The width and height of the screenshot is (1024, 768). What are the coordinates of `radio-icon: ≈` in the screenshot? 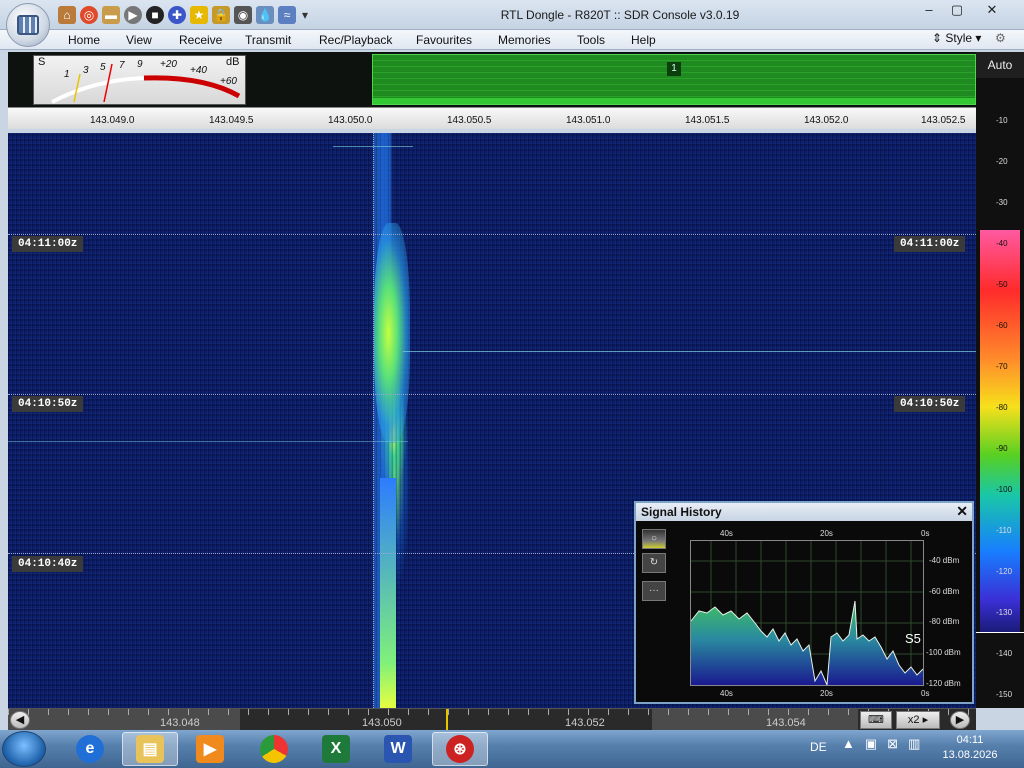 It's located at (287, 15).